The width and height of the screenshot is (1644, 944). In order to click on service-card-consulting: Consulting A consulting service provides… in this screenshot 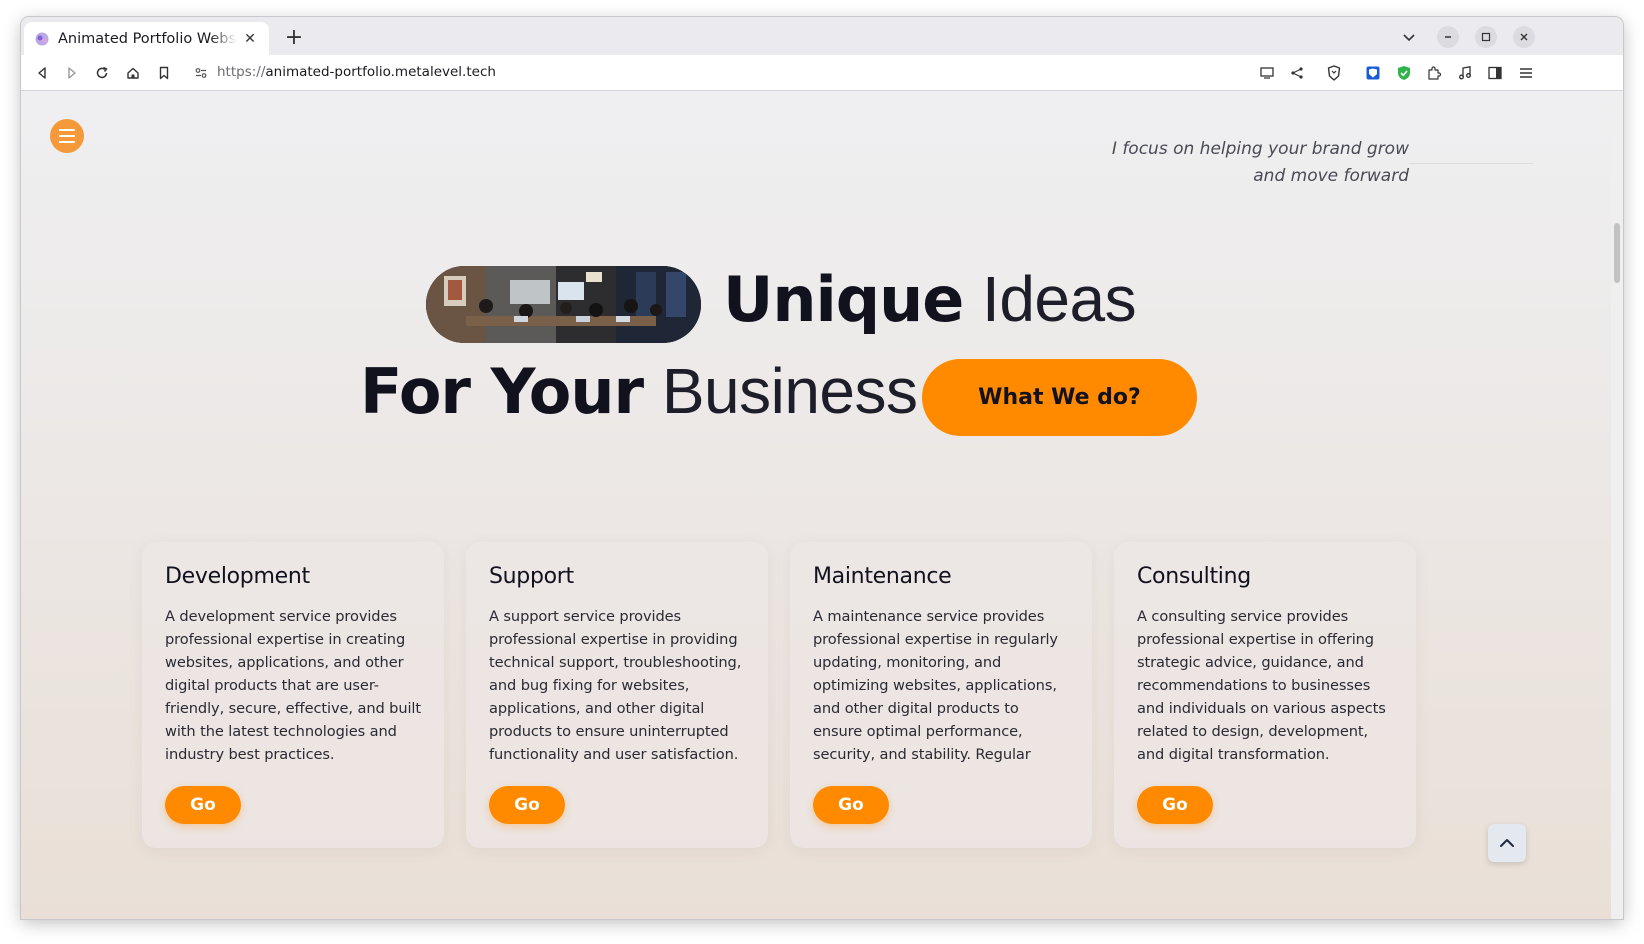, I will do `click(1265, 695)`.